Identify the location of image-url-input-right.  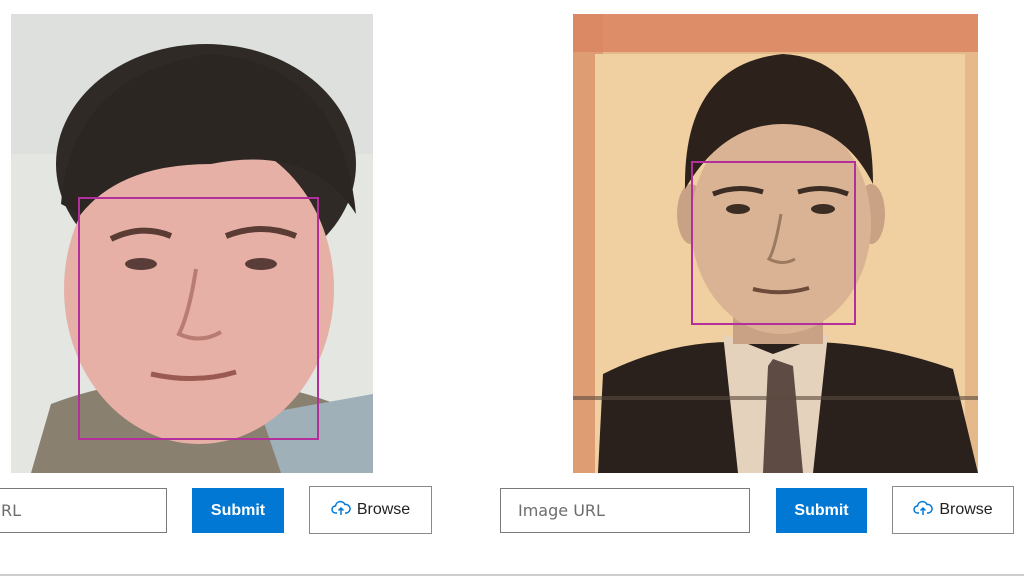
(625, 510).